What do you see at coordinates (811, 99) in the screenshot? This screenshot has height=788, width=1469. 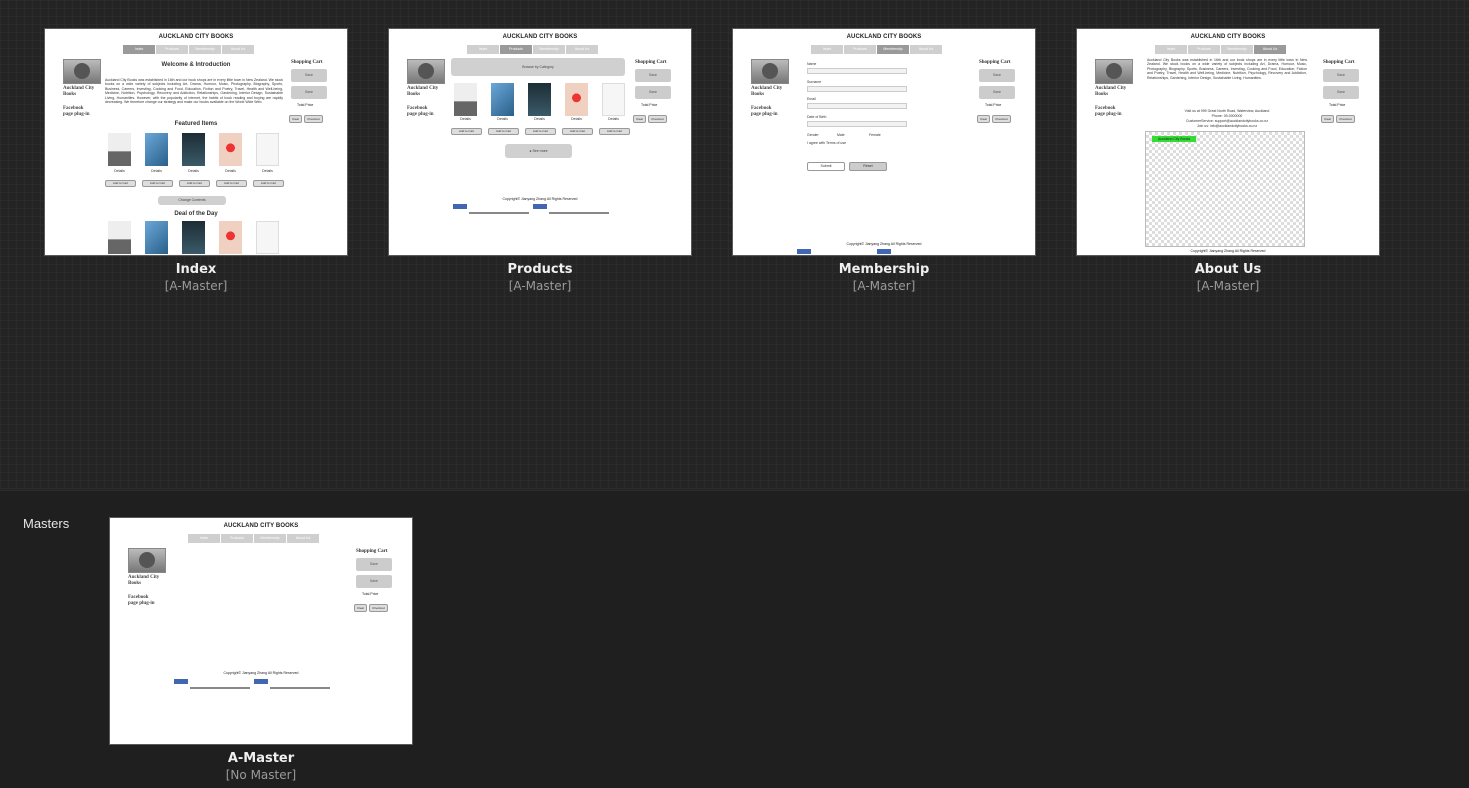 I see `email-label: Email` at bounding box center [811, 99].